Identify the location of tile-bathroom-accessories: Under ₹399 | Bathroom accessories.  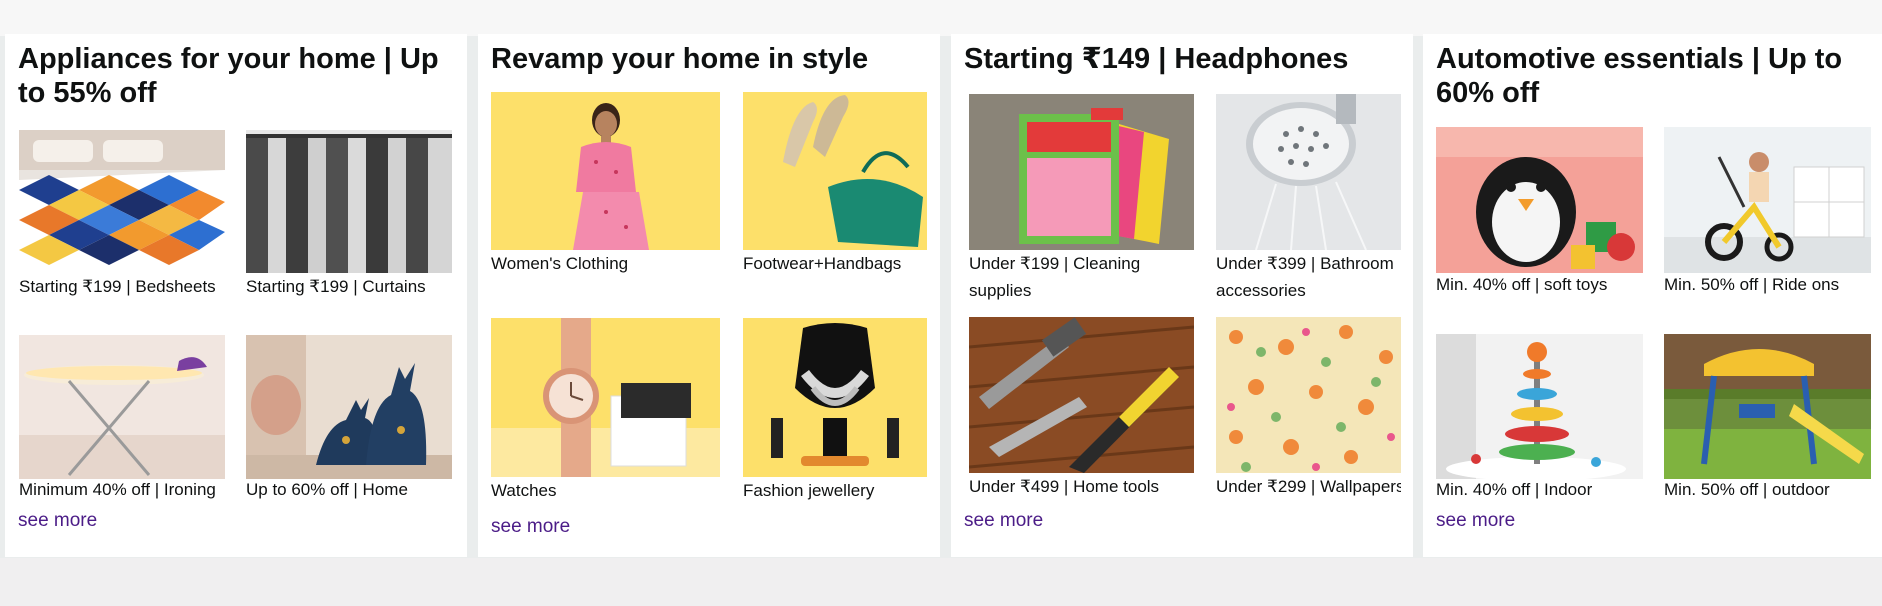
(1308, 199).